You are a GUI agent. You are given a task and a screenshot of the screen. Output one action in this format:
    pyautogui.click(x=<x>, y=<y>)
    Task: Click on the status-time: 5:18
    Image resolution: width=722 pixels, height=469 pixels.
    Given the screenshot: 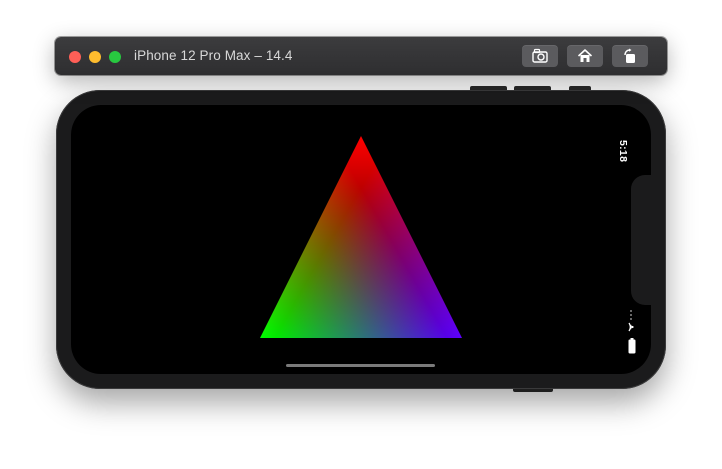 What is the action you would take?
    pyautogui.click(x=623, y=151)
    